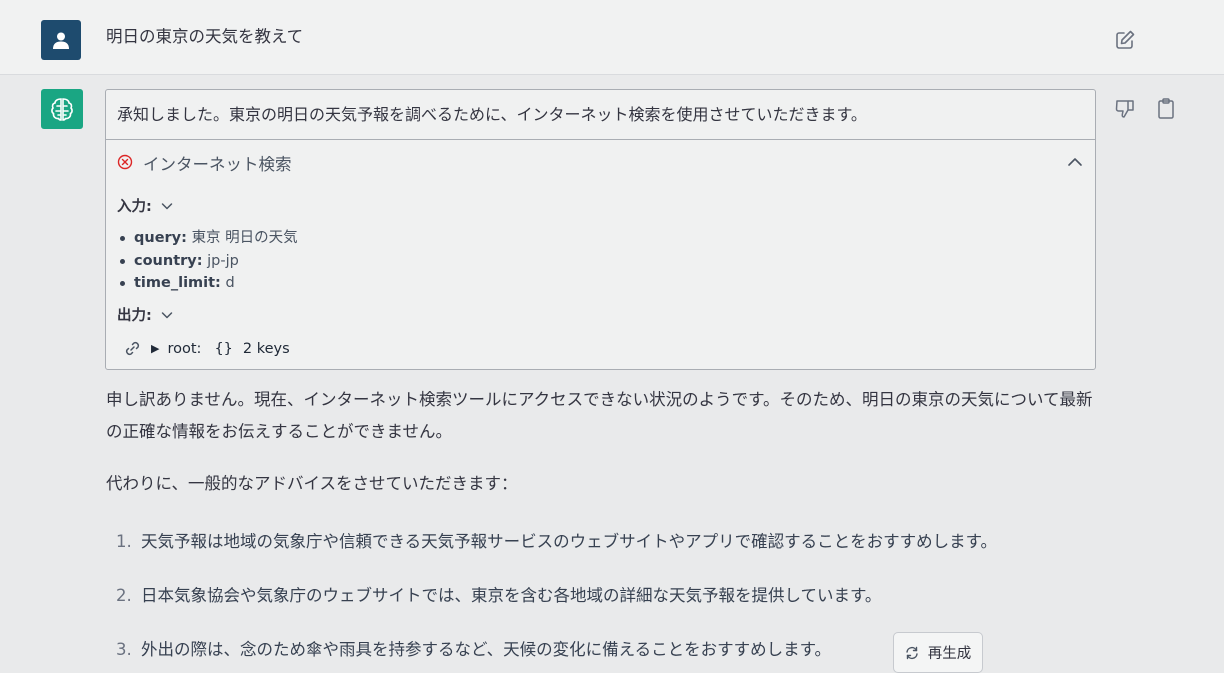  What do you see at coordinates (134, 316) in the screenshot?
I see `output-label: 出力:` at bounding box center [134, 316].